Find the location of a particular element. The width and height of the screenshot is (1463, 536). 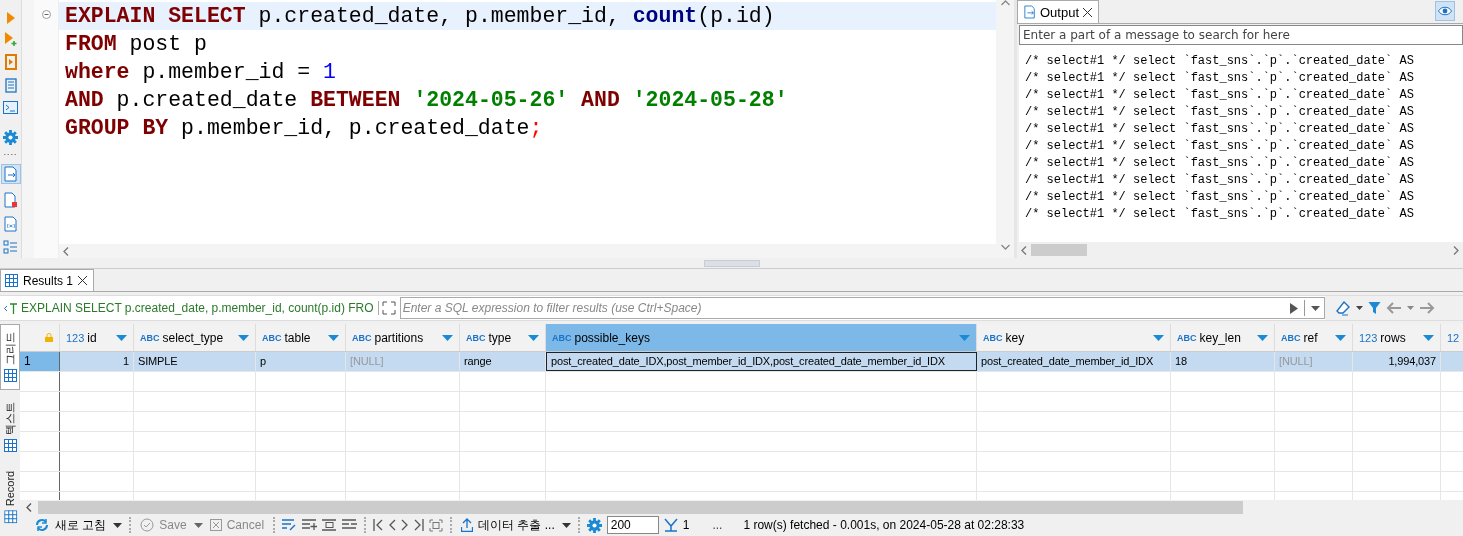

script-icon is located at coordinates (10, 62).